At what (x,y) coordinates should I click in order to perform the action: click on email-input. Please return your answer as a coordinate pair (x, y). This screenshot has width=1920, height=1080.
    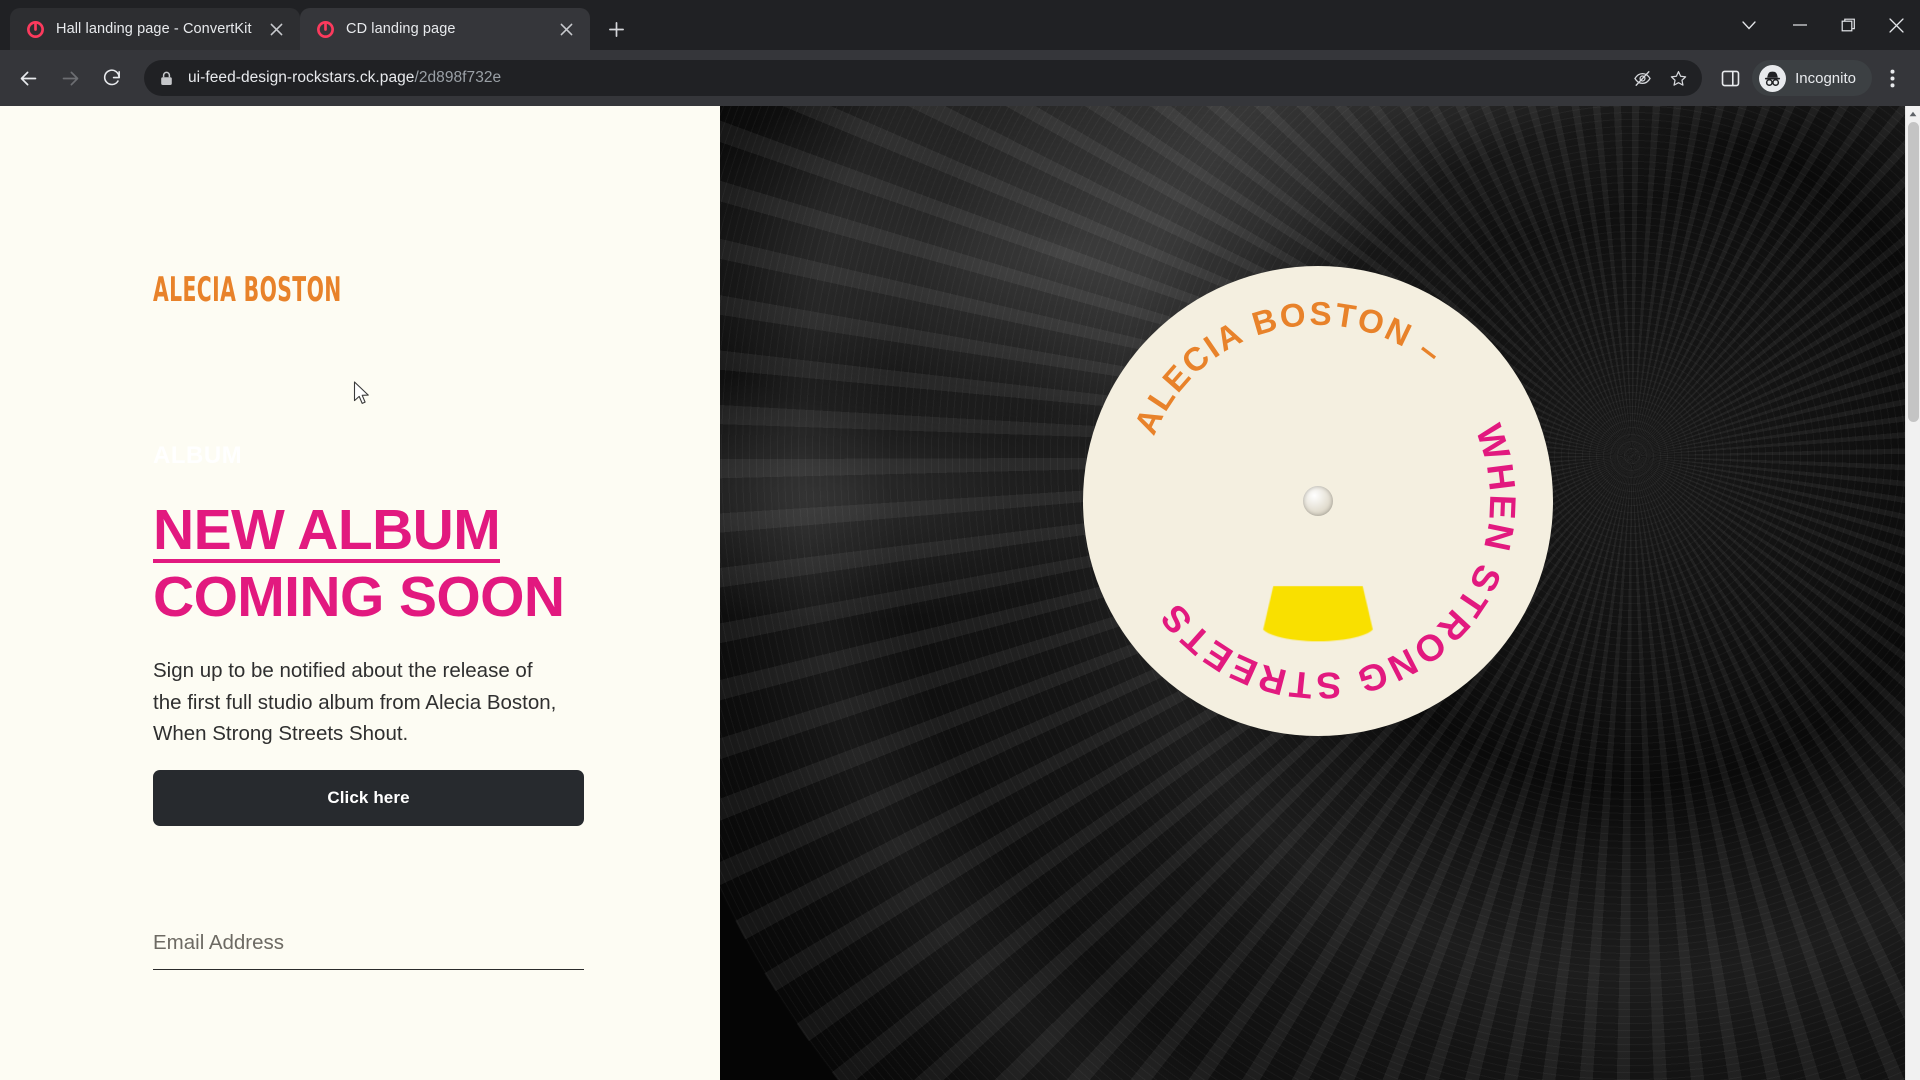
    Looking at the image, I should click on (368, 947).